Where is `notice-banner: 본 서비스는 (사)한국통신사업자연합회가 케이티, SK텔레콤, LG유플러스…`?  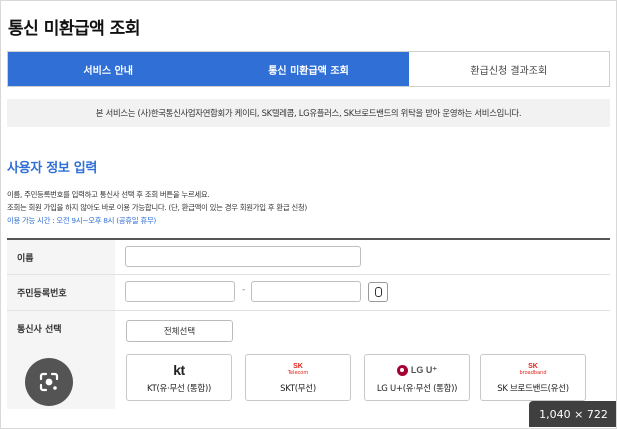
notice-banner: 본 서비스는 (사)한국통신사업자연합회가 케이티, SK텔레콤, LG유플러스… is located at coordinates (308, 113).